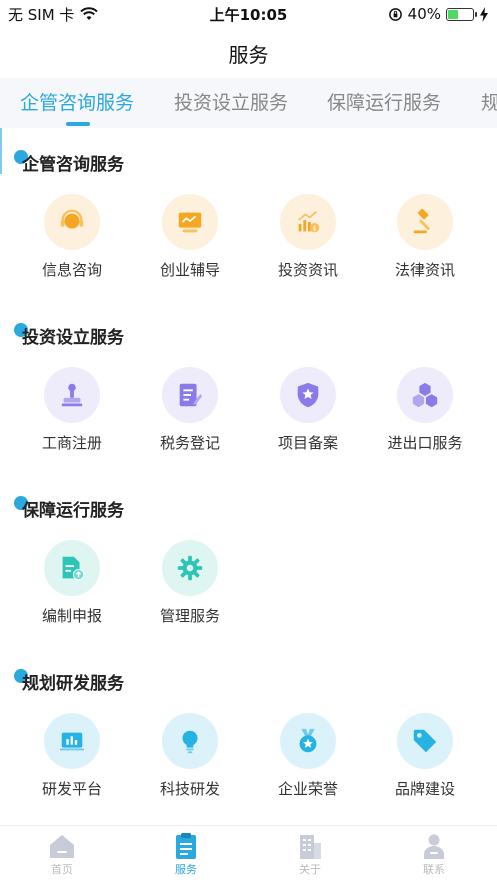 The image size is (497, 883). Describe the element at coordinates (310, 869) in the screenshot. I see `bottom-tab-label: 关于` at that location.